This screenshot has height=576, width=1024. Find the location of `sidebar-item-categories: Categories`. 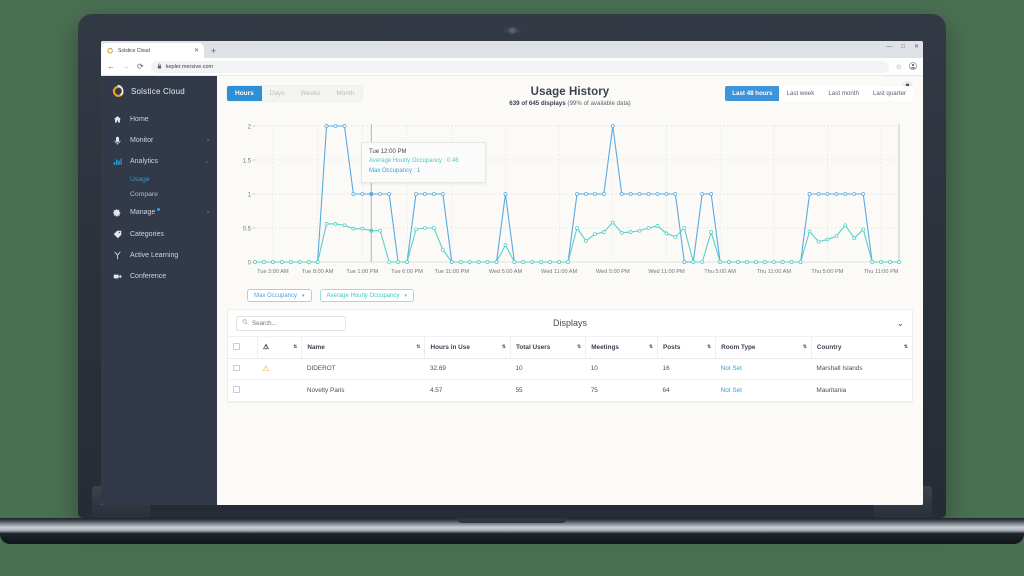

sidebar-item-categories: Categories is located at coordinates (159, 234).